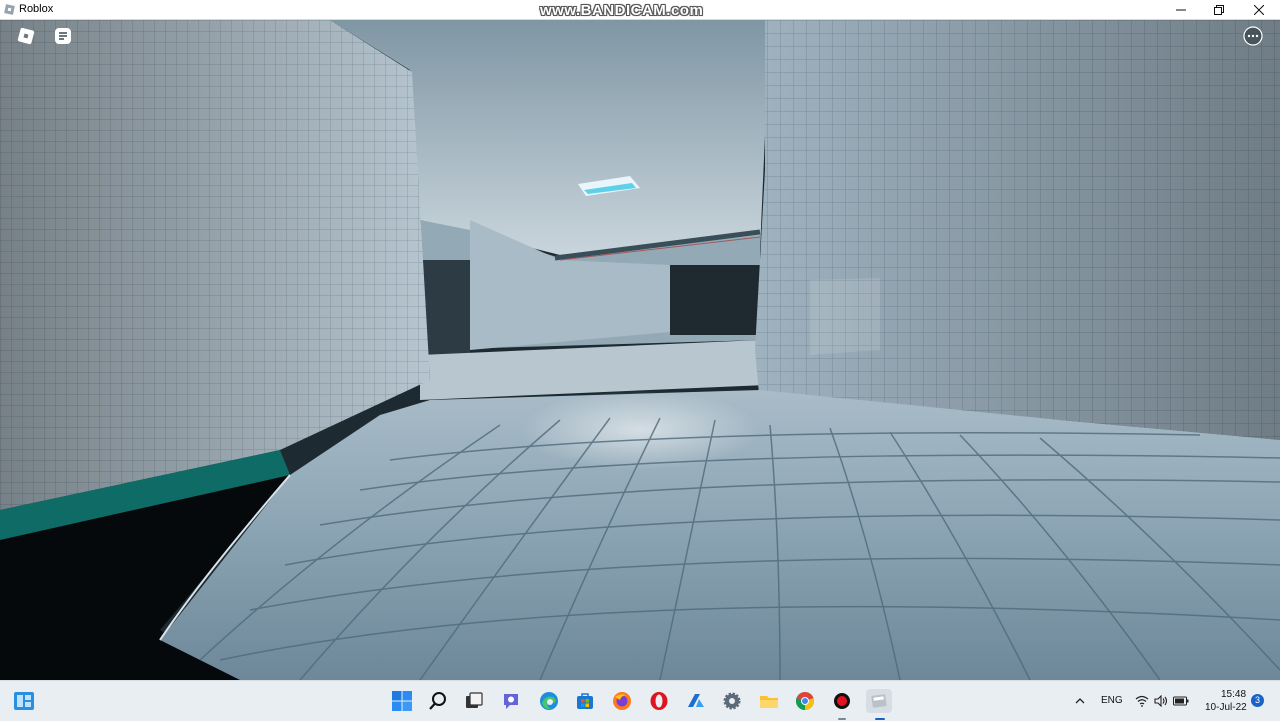 The width and height of the screenshot is (1280, 721). Describe the element at coordinates (640, 700) in the screenshot. I see `taskbar: ENG 15:48 10-Jul-22` at that location.